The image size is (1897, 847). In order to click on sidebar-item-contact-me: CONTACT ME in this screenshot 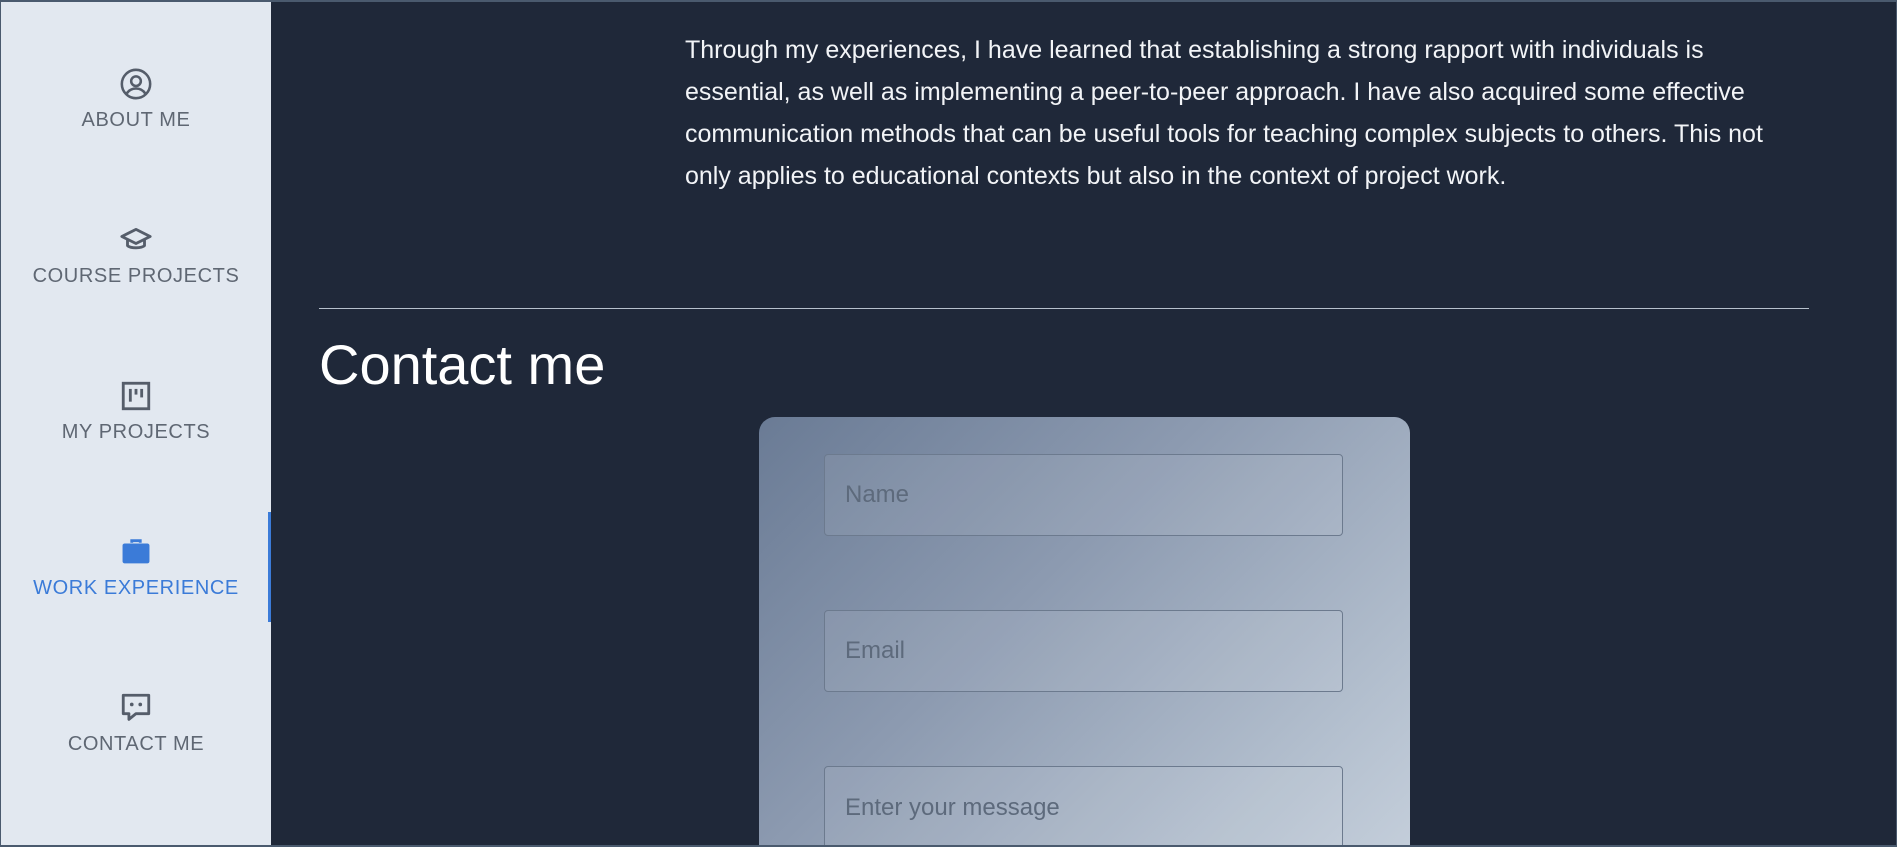, I will do `click(136, 723)`.